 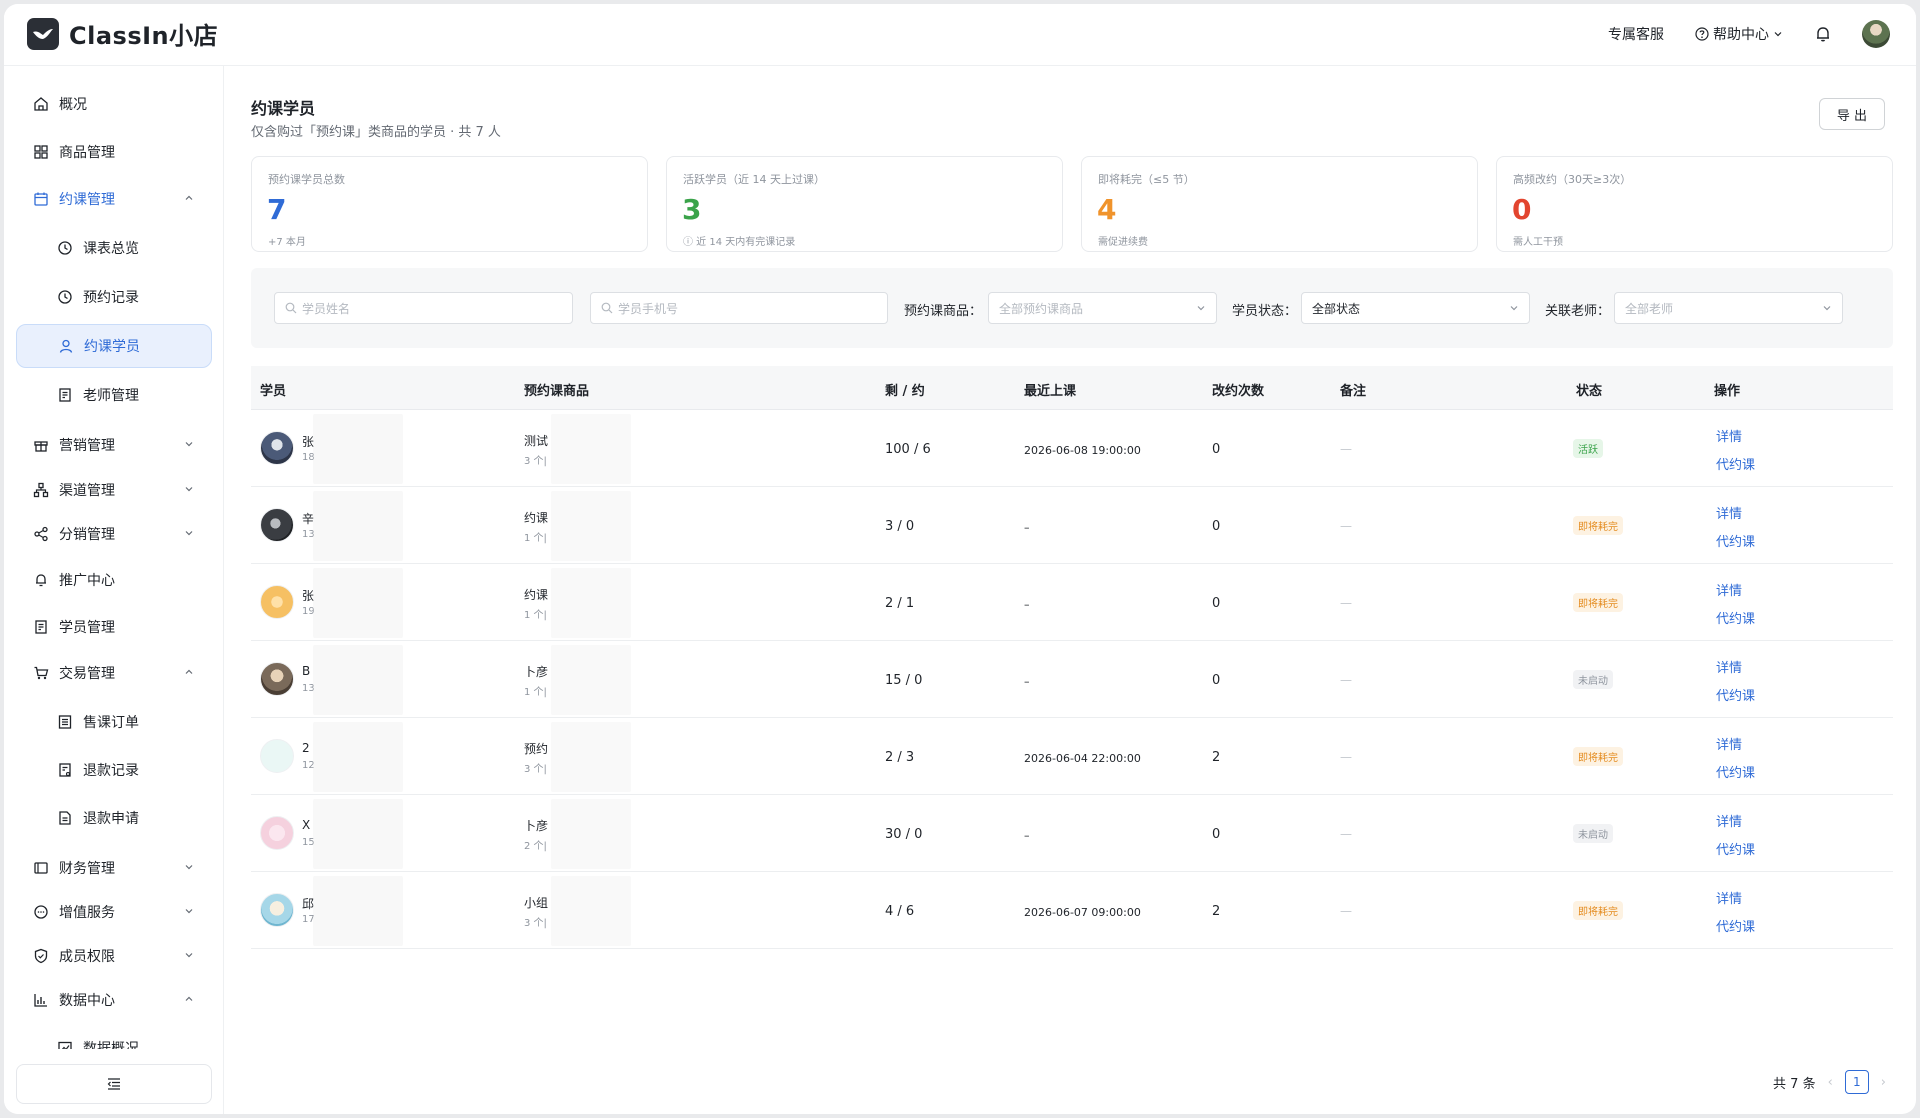 What do you see at coordinates (114, 490) in the screenshot?
I see `sidebar-item-channels: 渠道管理` at bounding box center [114, 490].